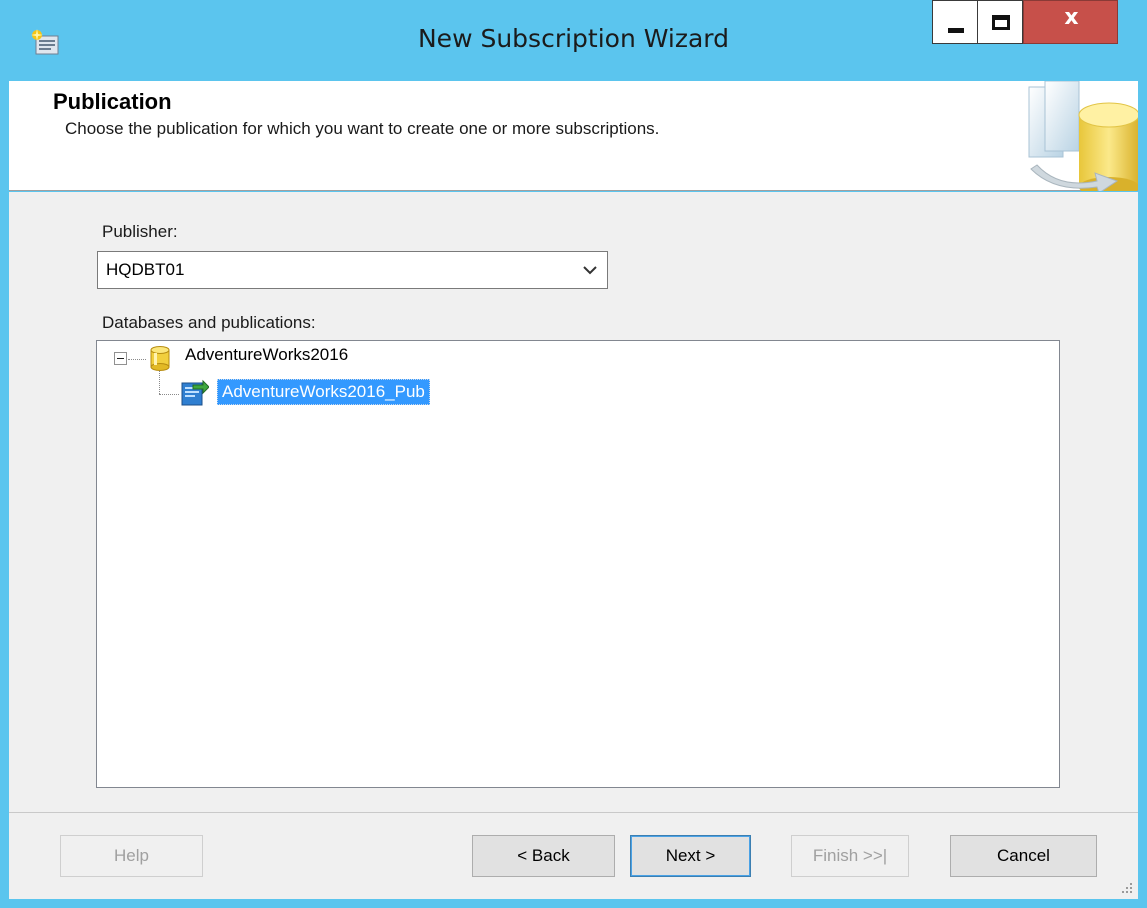 This screenshot has width=1147, height=908. I want to click on close-icon: x, so click(1071, 17).